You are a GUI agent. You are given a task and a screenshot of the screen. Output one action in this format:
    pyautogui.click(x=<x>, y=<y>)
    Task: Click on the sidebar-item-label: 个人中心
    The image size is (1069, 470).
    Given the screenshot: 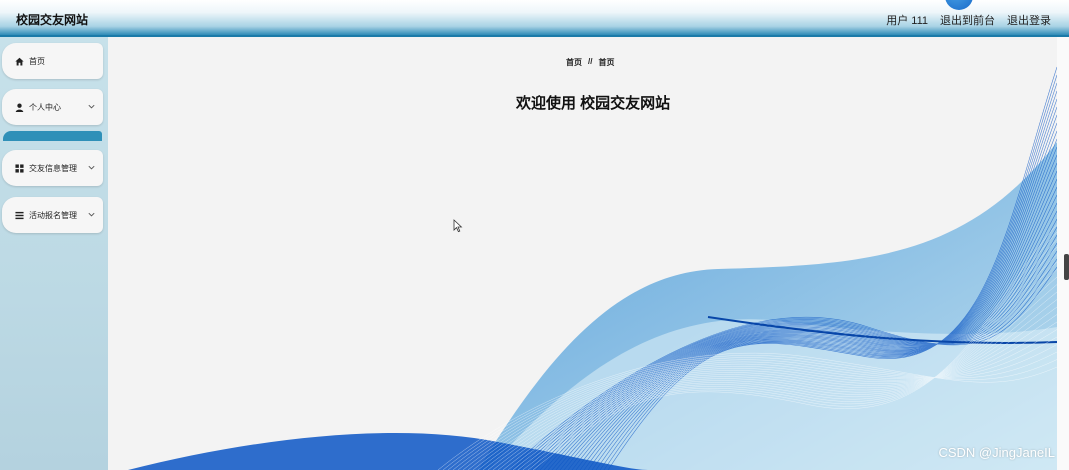 What is the action you would take?
    pyautogui.click(x=45, y=107)
    